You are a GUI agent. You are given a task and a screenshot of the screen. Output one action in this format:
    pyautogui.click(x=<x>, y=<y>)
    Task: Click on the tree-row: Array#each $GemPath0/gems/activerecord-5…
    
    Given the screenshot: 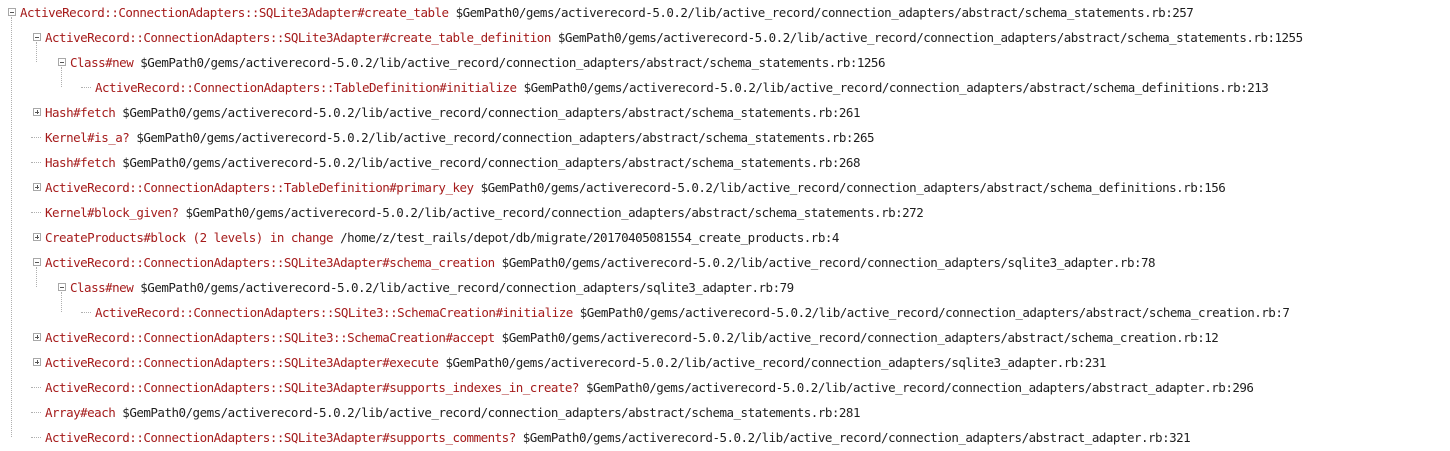 What is the action you would take?
    pyautogui.click(x=452, y=412)
    